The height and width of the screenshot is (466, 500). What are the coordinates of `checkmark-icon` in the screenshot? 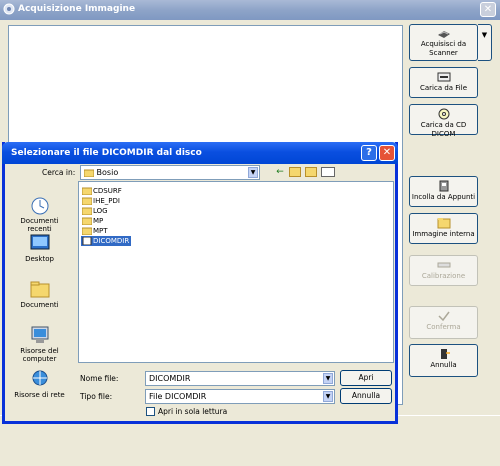 It's located at (443, 316).